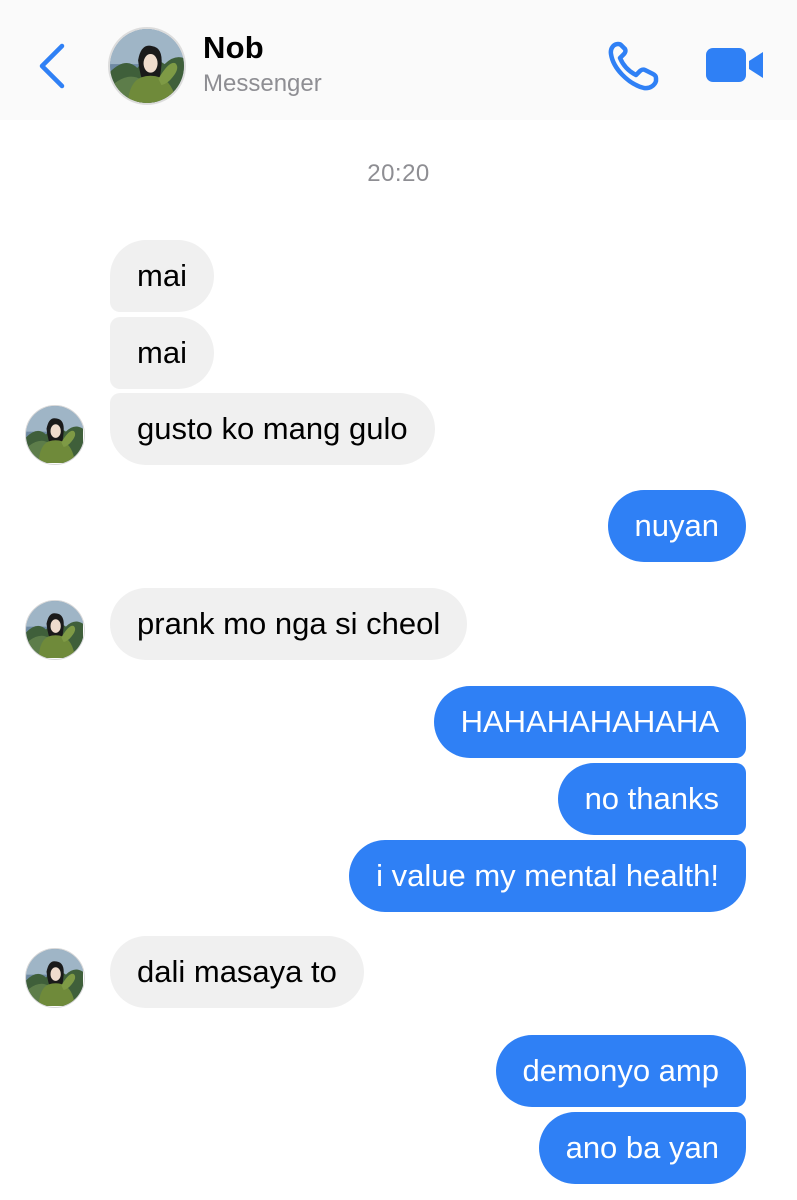  Describe the element at coordinates (589, 722) in the screenshot. I see `outgoing-message-bubble: HAHAHAHAHAHA` at that location.